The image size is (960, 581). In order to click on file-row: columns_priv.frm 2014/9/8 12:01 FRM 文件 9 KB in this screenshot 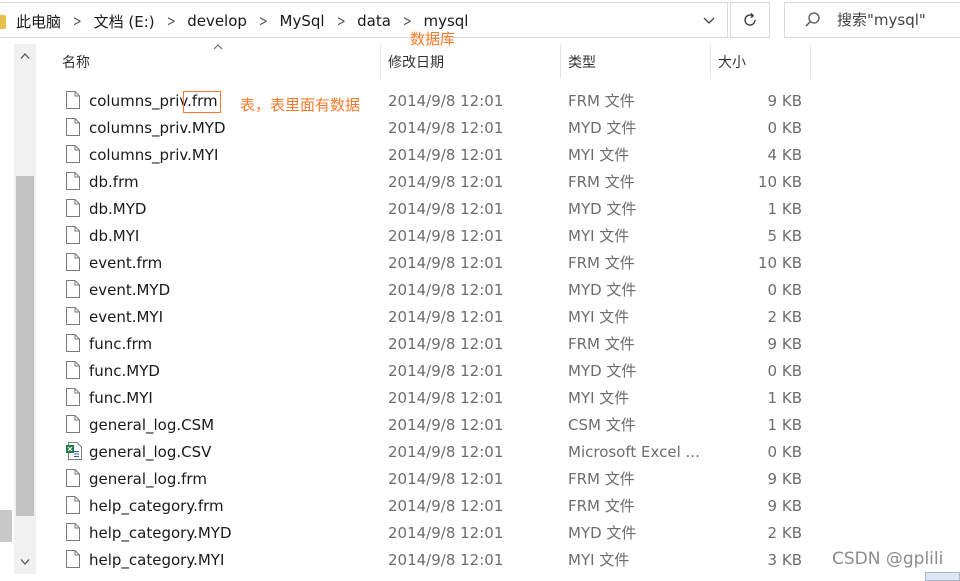, I will do `click(480, 101)`.